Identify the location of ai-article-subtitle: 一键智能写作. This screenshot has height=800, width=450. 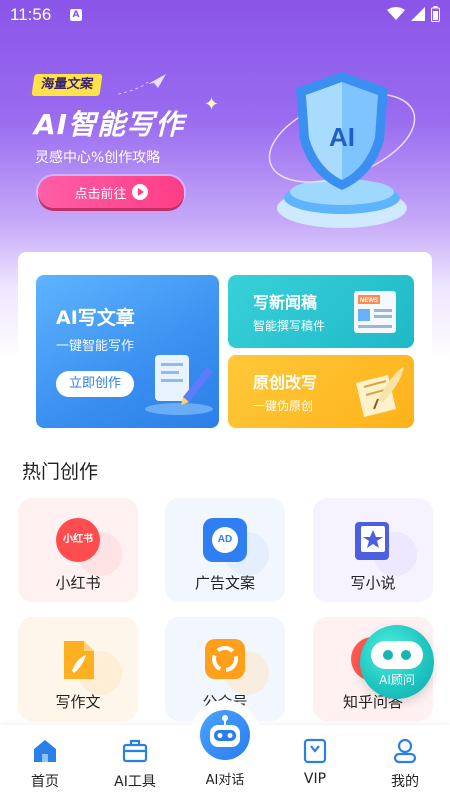
(95, 346).